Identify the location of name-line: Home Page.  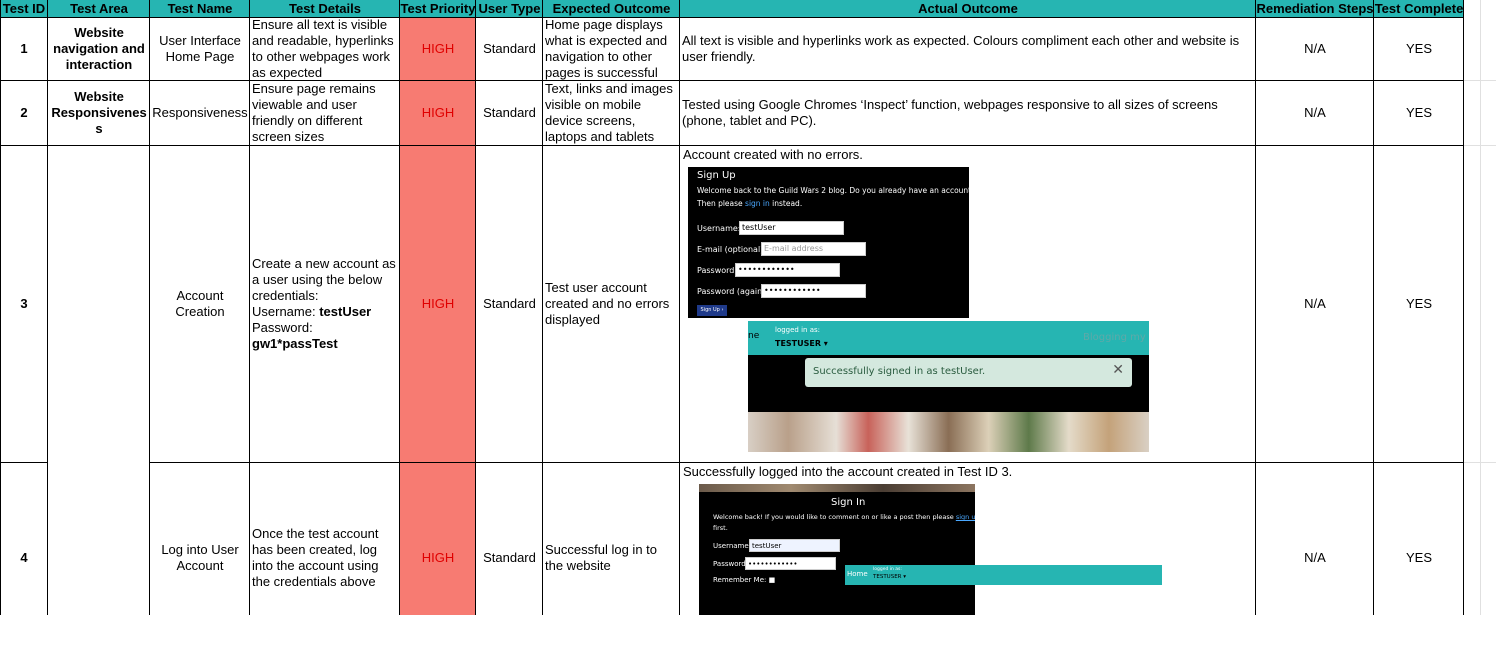
(200, 56).